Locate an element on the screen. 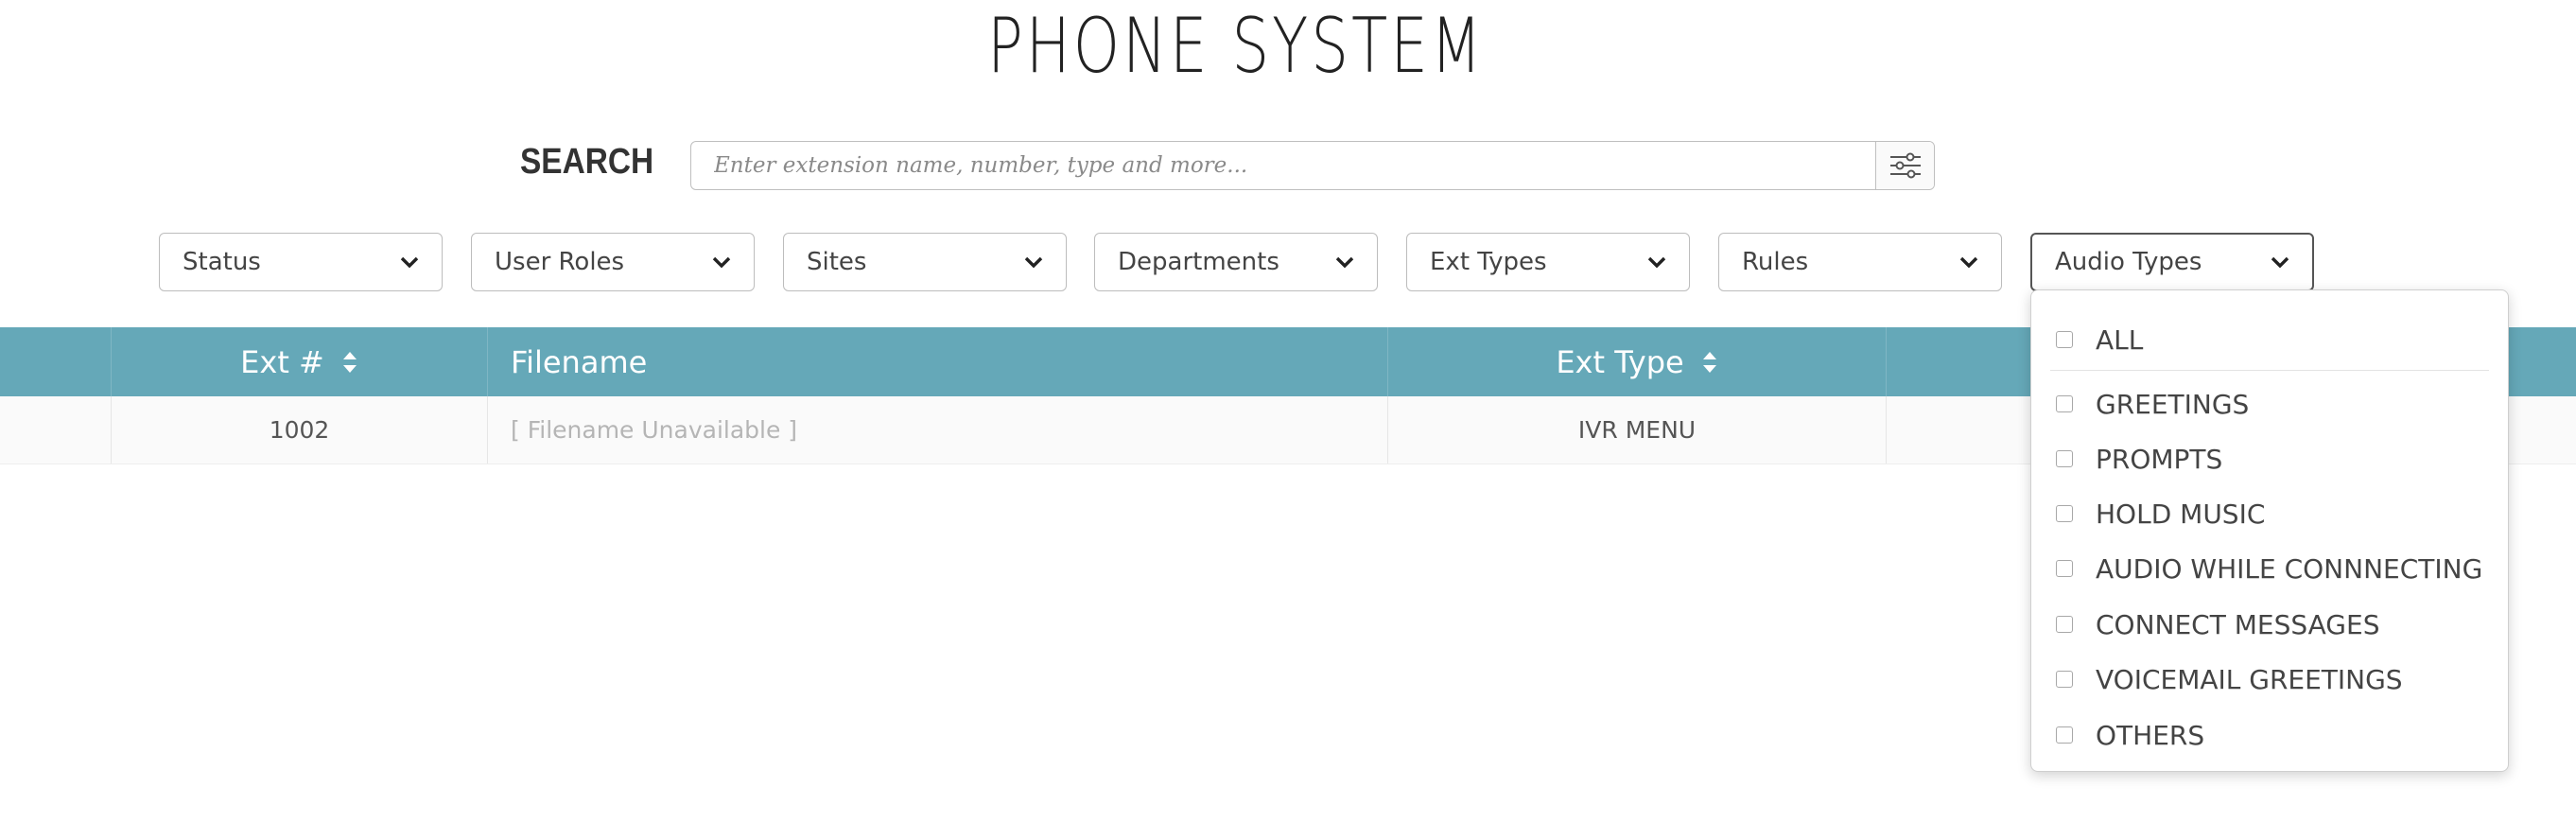 The width and height of the screenshot is (2576, 840). user-roles-dropdown: User Roles is located at coordinates (613, 262).